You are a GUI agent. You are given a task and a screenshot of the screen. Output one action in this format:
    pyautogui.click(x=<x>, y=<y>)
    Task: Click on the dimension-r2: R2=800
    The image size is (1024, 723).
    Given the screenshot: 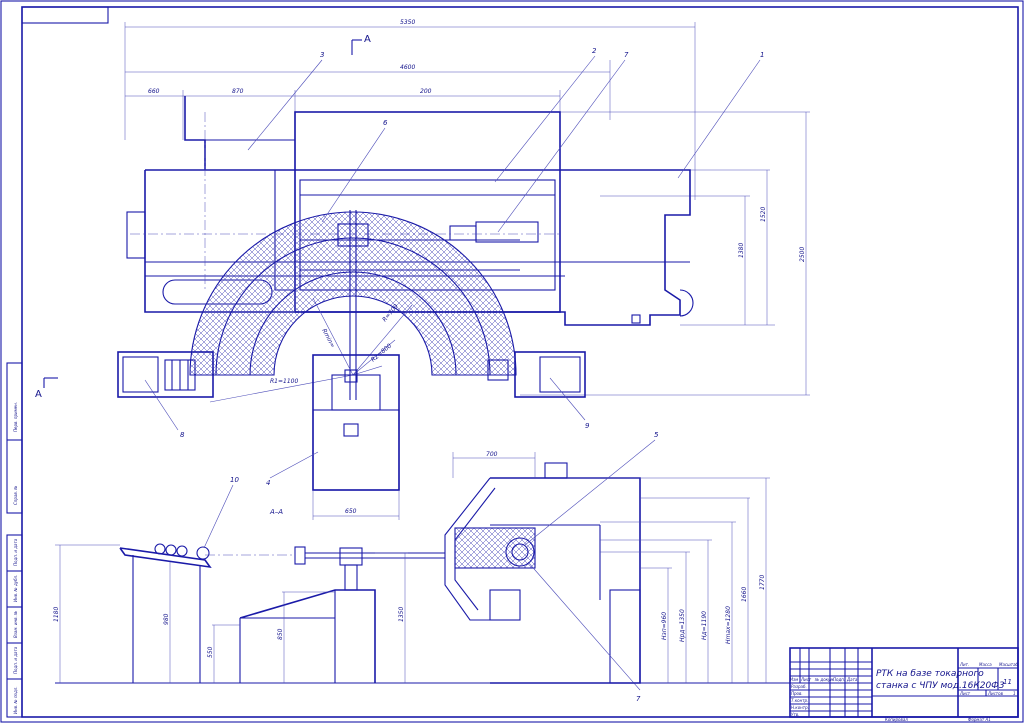 What is the action you would take?
    pyautogui.click(x=381, y=352)
    